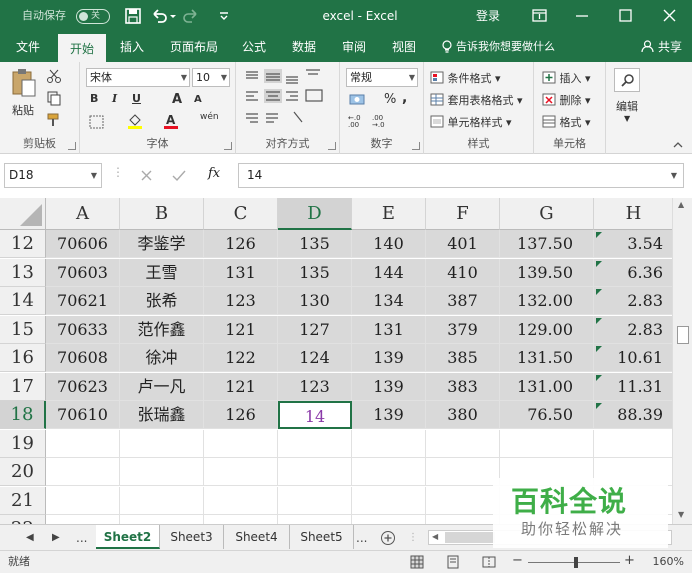 The height and width of the screenshot is (573, 692). What do you see at coordinates (566, 78) in the screenshot?
I see `insert-cells-button: 插入 ▾` at bounding box center [566, 78].